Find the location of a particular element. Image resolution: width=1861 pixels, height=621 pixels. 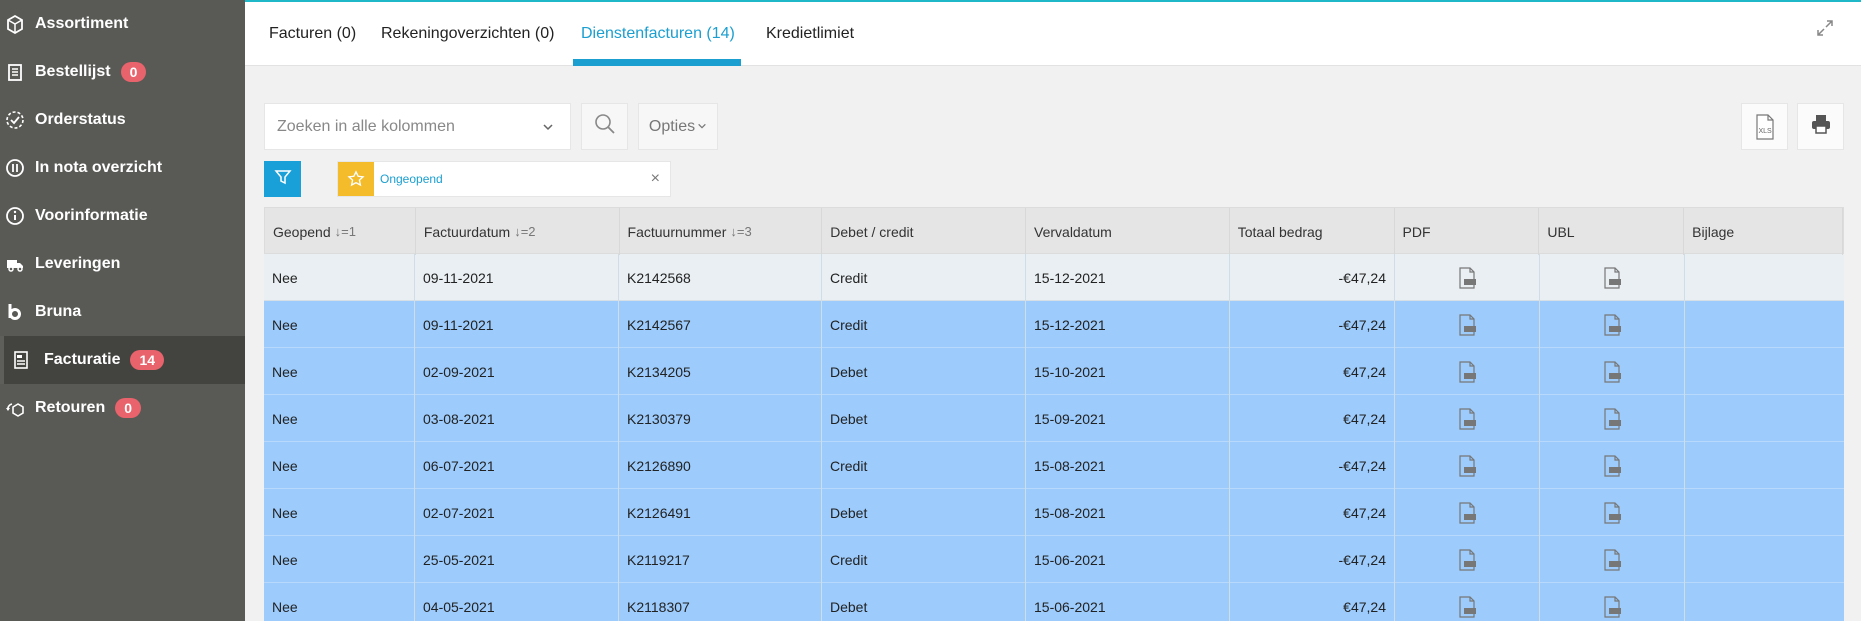

tab-rekeningoverzichten: Rekeningoverzichten (0) is located at coordinates (467, 34).